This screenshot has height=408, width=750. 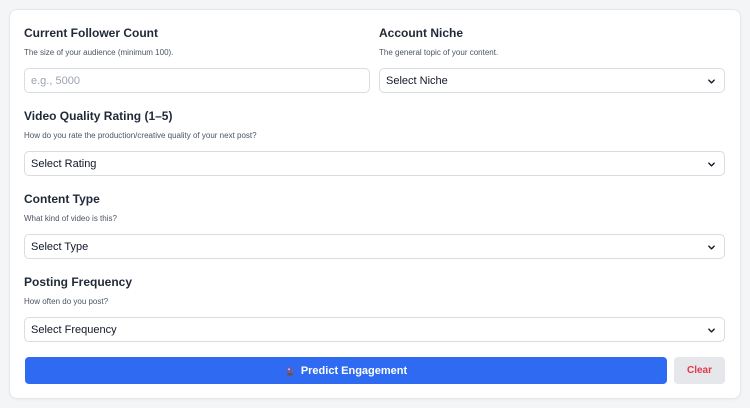 What do you see at coordinates (421, 33) in the screenshot?
I see `account-niche-label: Account Niche` at bounding box center [421, 33].